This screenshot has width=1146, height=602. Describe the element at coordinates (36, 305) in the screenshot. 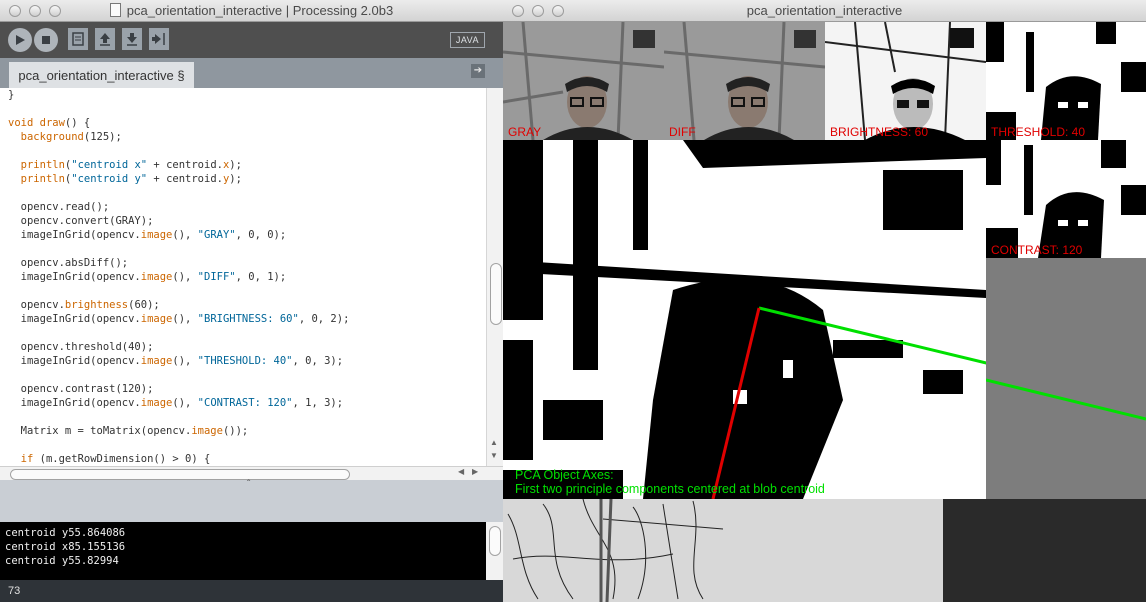

I see `code-token: opencv.` at that location.